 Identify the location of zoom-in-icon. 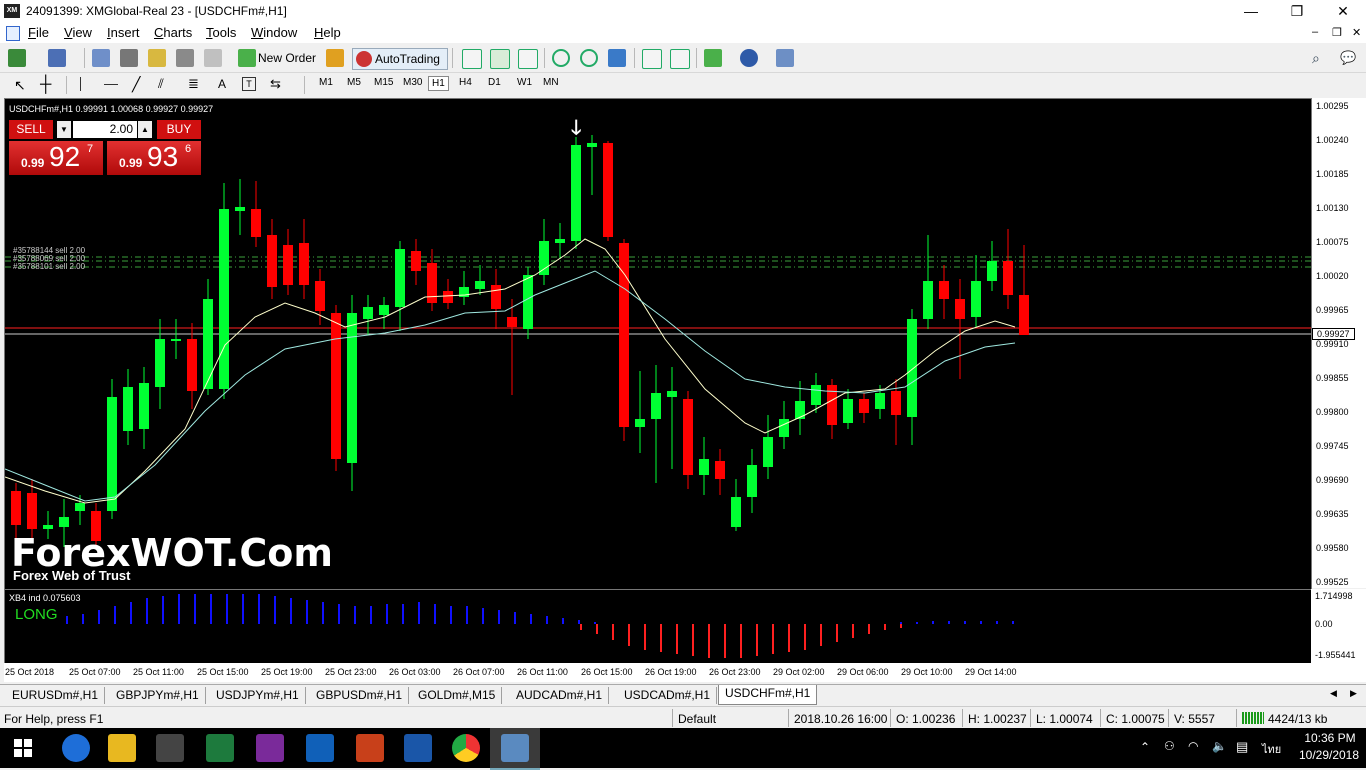
(561, 58).